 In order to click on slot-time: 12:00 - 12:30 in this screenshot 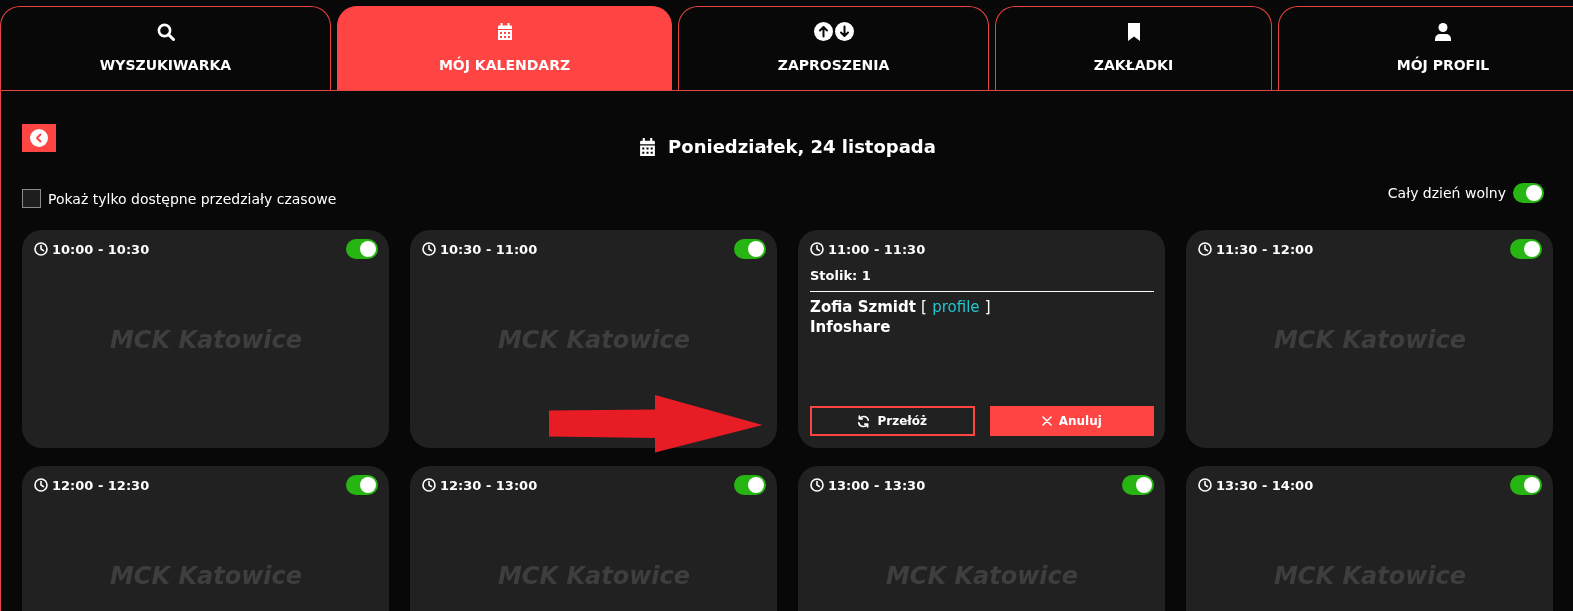, I will do `click(101, 485)`.